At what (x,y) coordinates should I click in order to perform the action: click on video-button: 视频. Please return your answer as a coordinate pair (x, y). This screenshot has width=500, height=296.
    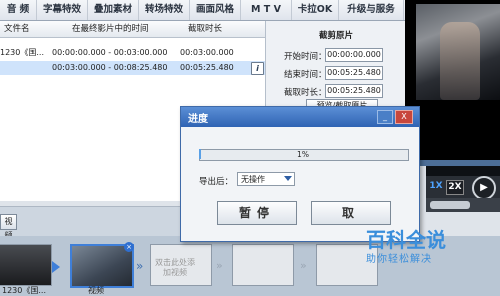
    Looking at the image, I should click on (8, 227).